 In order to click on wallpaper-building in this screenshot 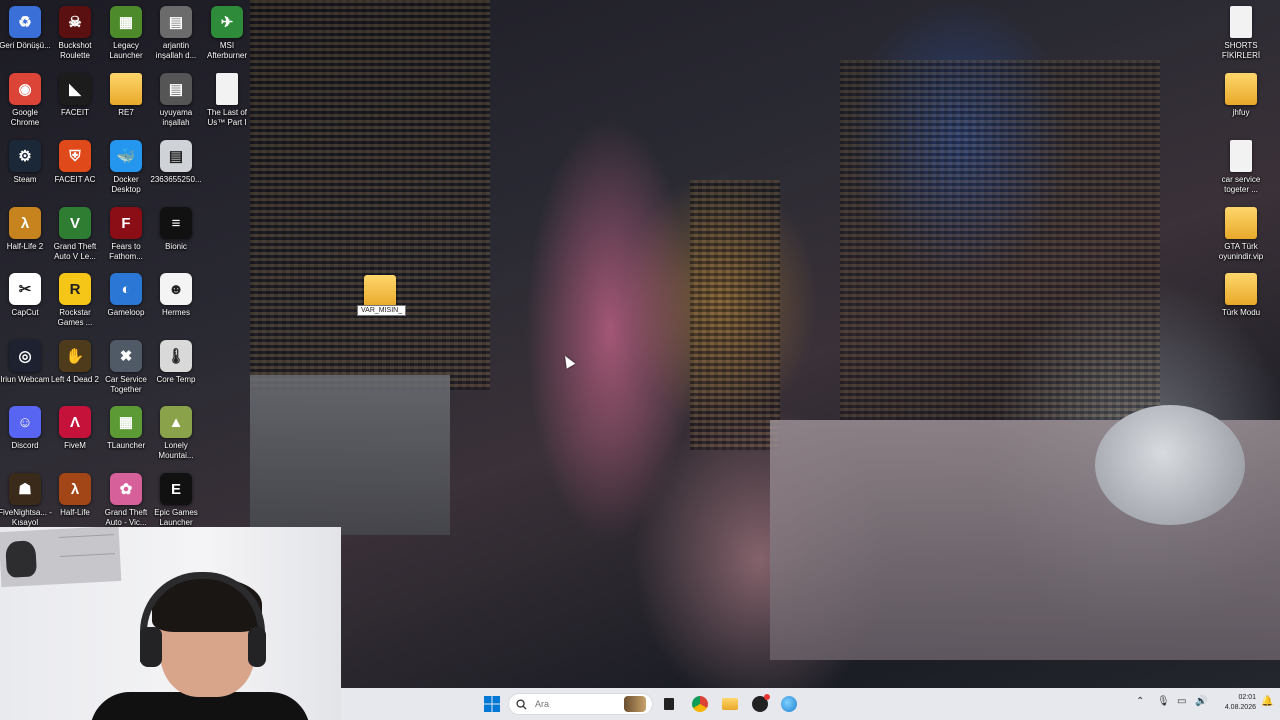, I will do `click(735, 315)`.